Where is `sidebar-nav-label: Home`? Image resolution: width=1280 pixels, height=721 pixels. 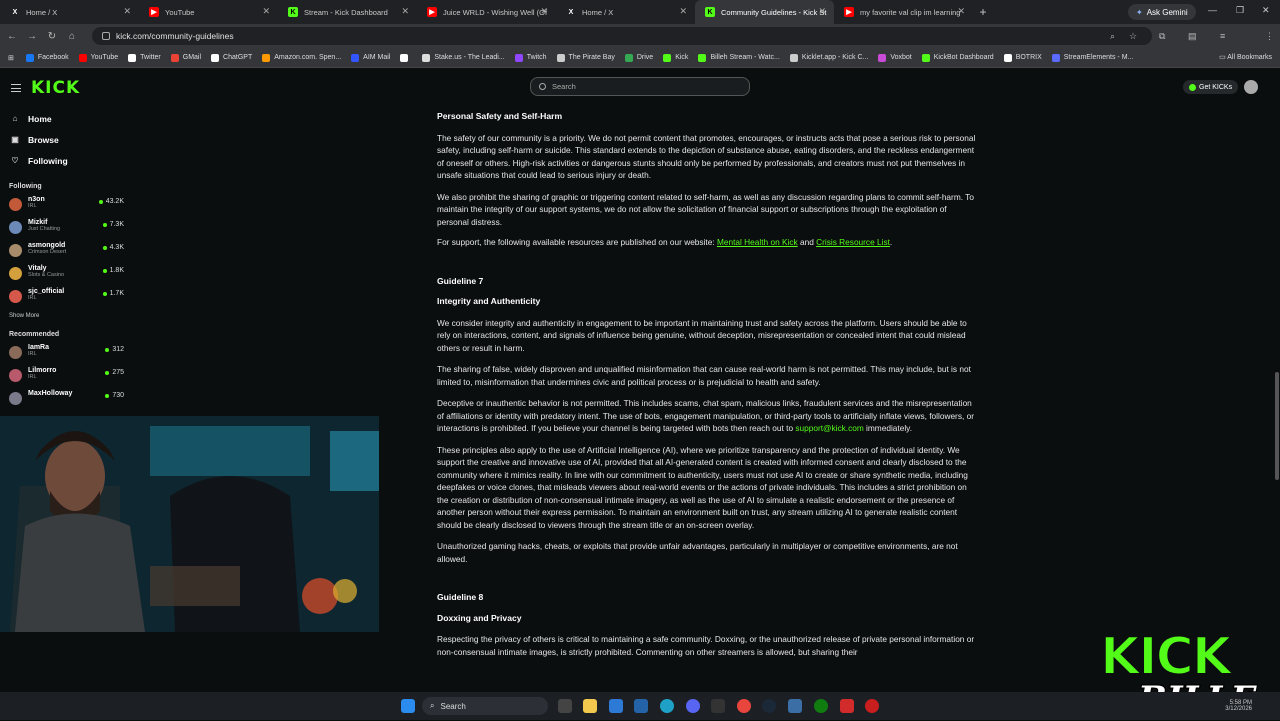 sidebar-nav-label: Home is located at coordinates (40, 118).